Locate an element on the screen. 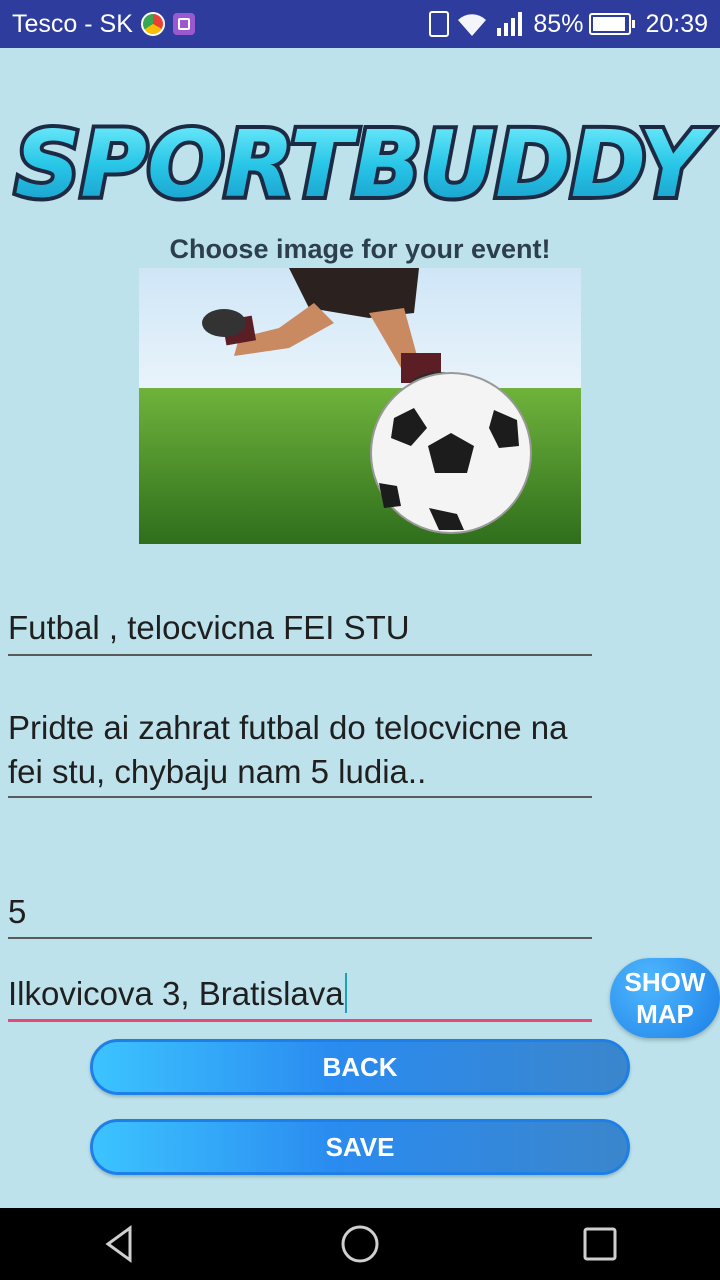 This screenshot has height=1280, width=720. carrier-label: Tesco - SK is located at coordinates (72, 23).